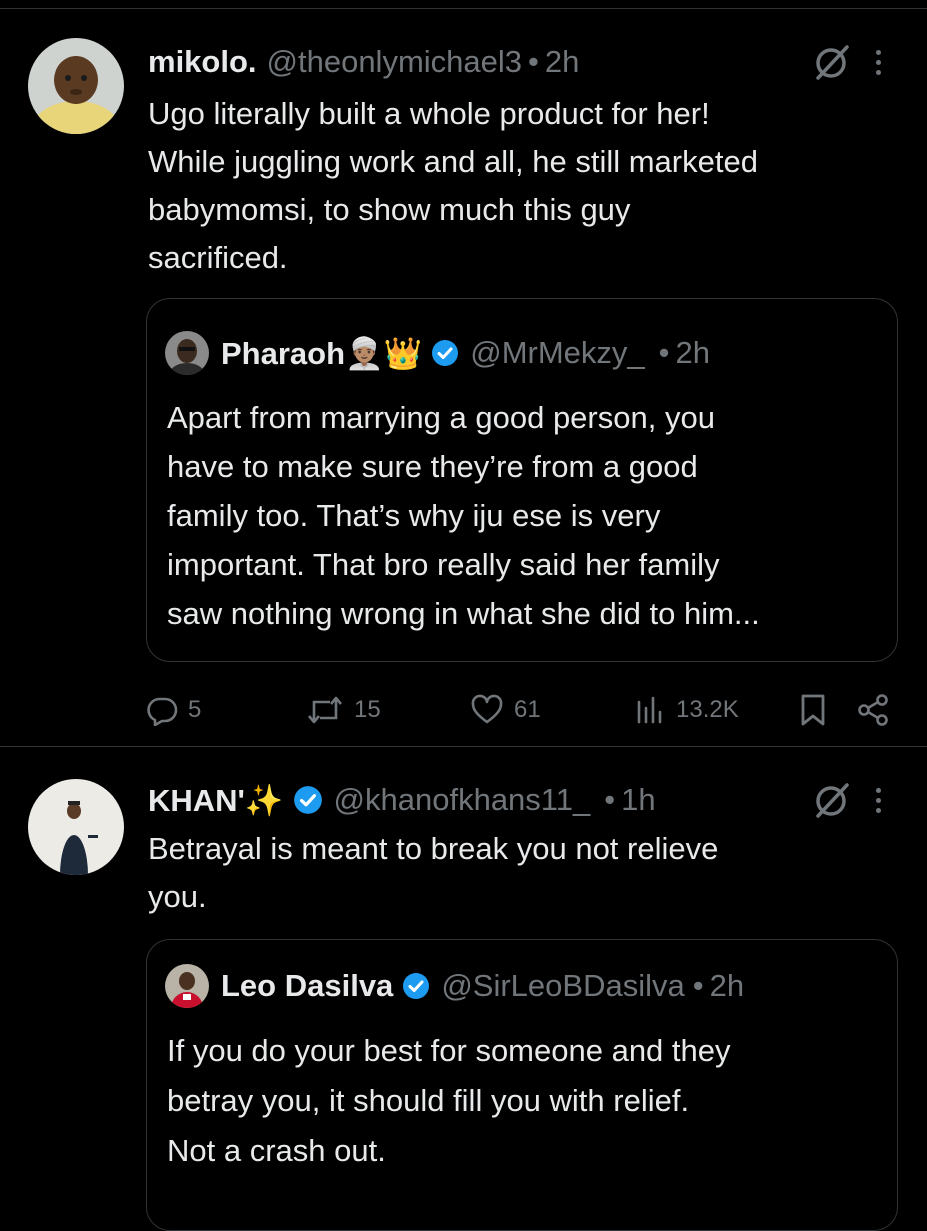 The width and height of the screenshot is (927, 1231). Describe the element at coordinates (367, 709) in the screenshot. I see `repost-count: 15` at that location.